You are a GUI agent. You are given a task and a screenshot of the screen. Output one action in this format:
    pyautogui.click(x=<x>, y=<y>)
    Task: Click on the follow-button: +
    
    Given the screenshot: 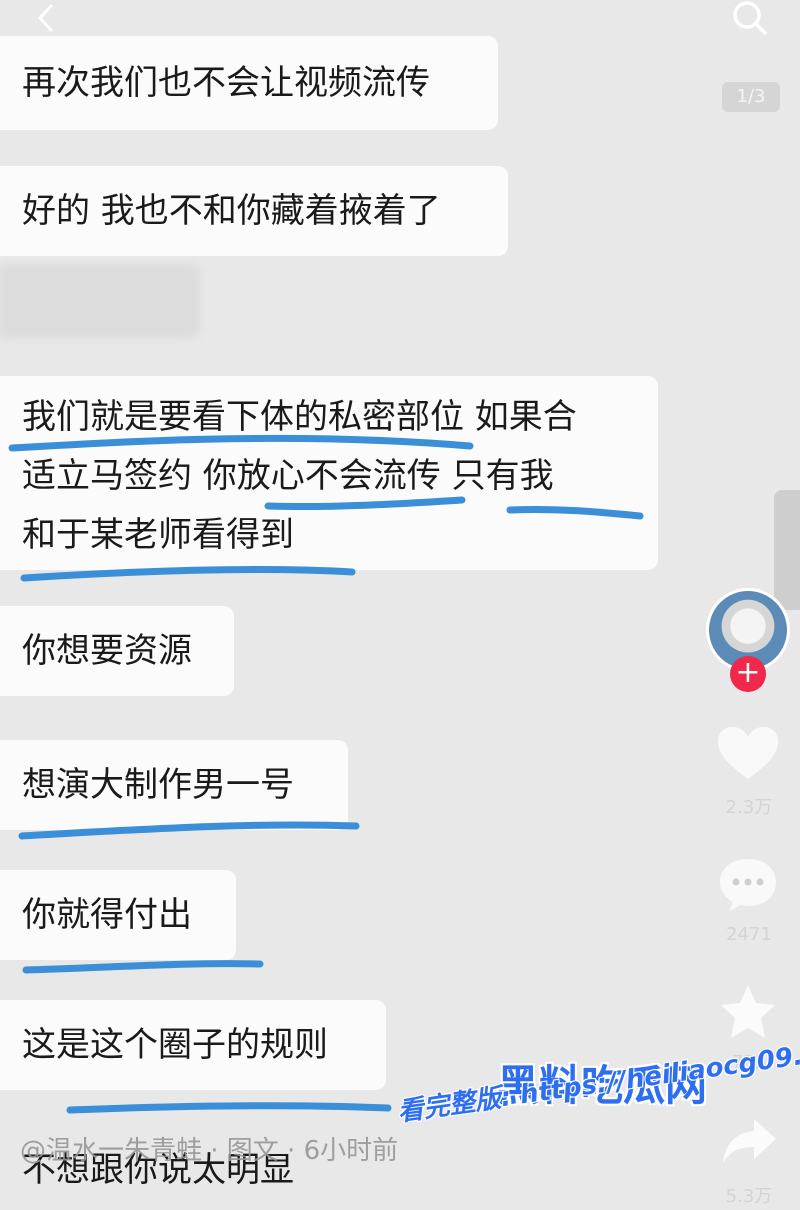 What is the action you would take?
    pyautogui.click(x=748, y=674)
    